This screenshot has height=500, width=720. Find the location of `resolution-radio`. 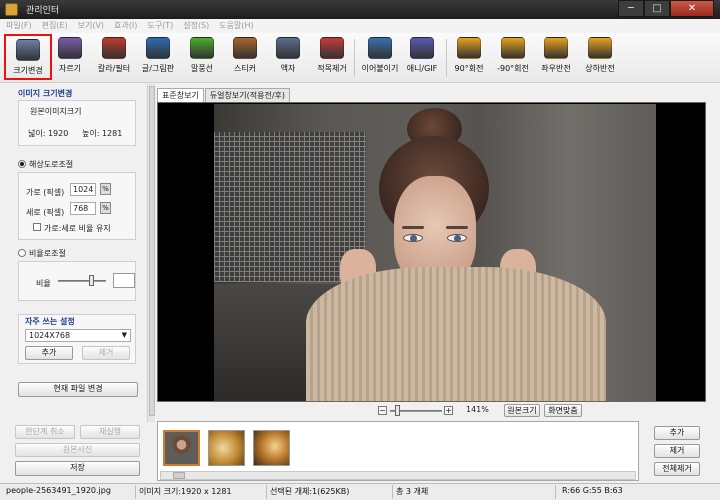

resolution-radio is located at coordinates (22, 164).